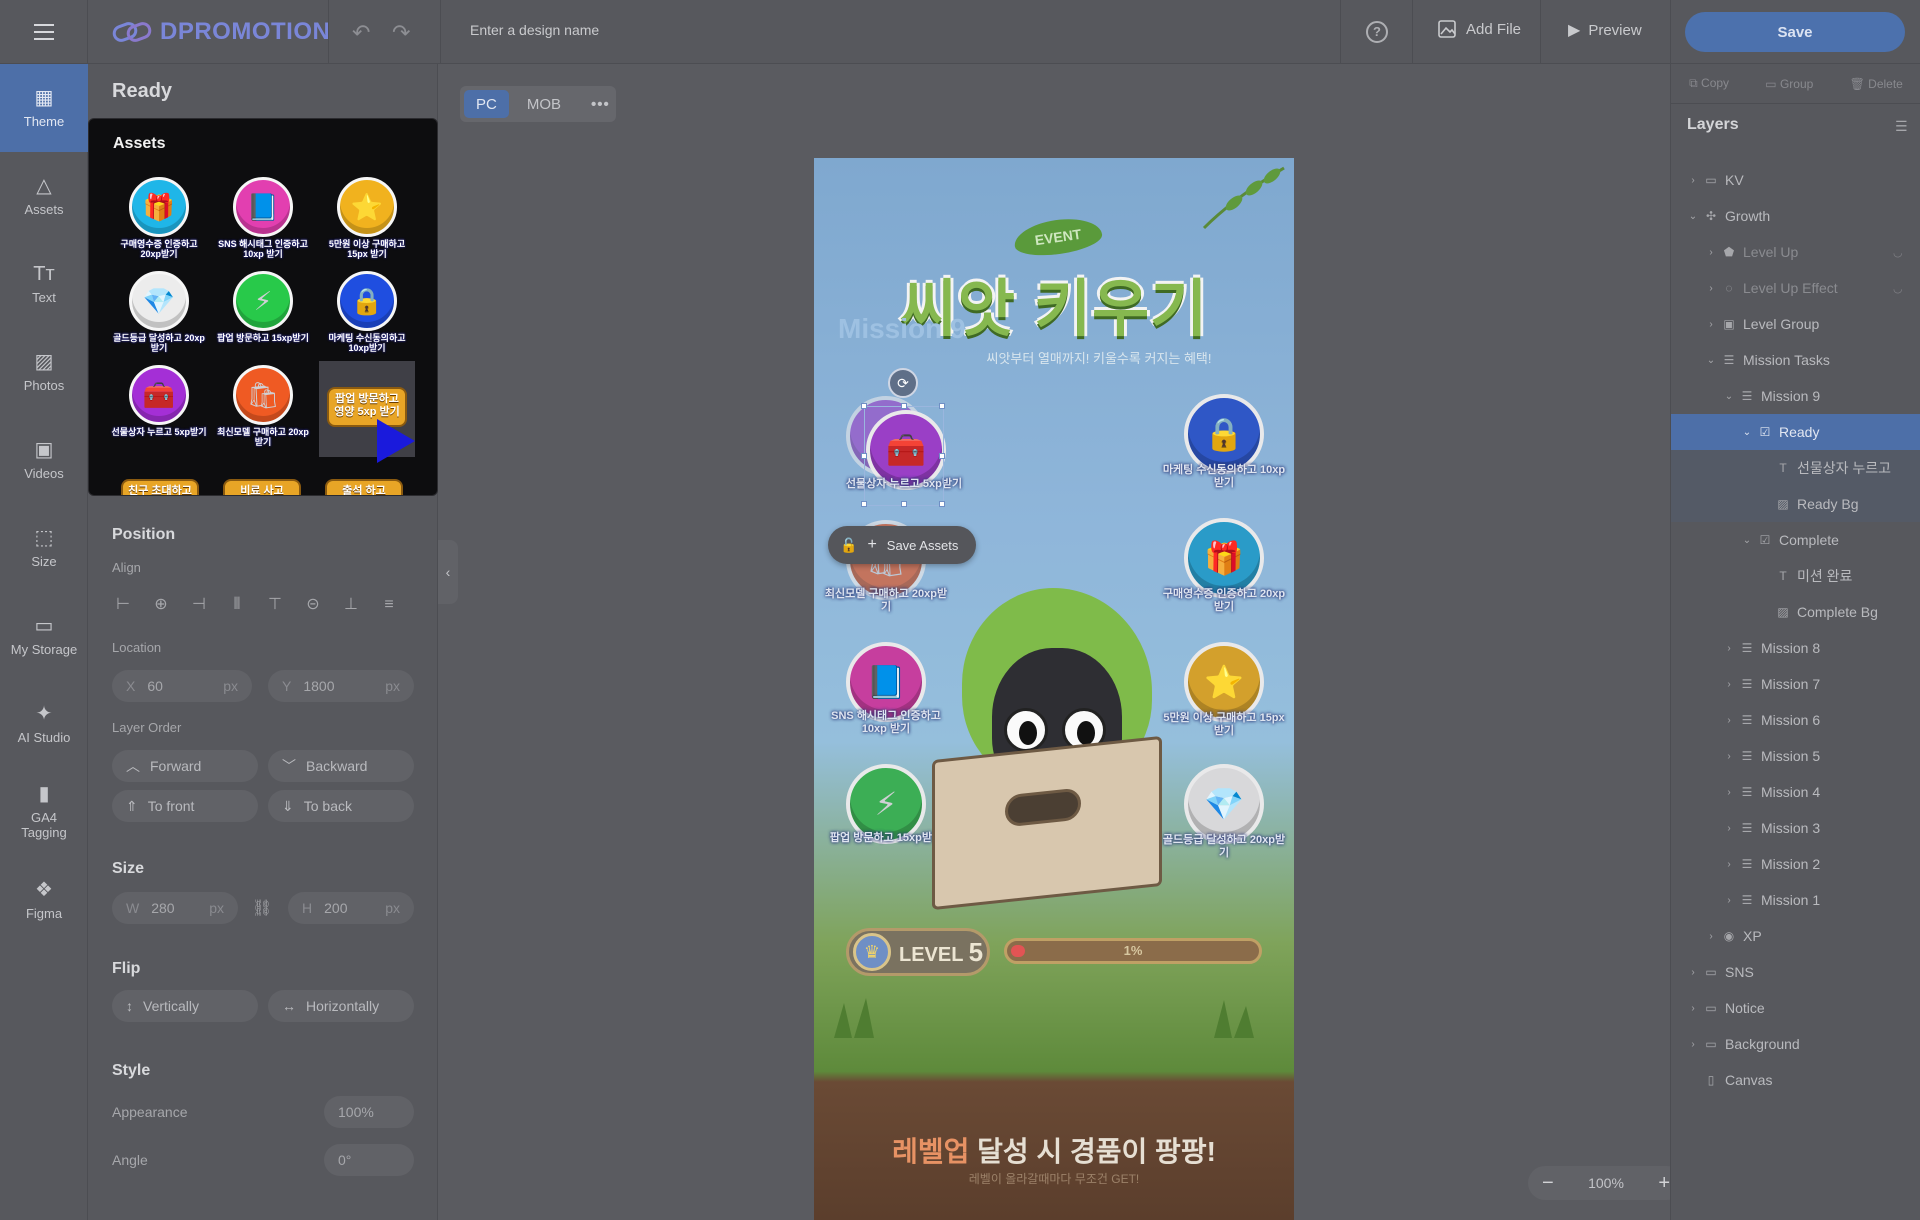 The image size is (1920, 1220). What do you see at coordinates (903, 455) in the screenshot?
I see `selection-box` at bounding box center [903, 455].